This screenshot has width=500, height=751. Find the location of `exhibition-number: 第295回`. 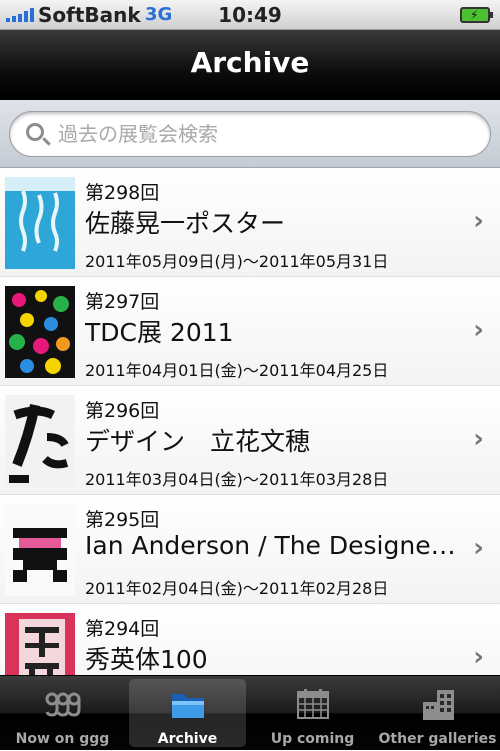

exhibition-number: 第295回 is located at coordinates (122, 520).